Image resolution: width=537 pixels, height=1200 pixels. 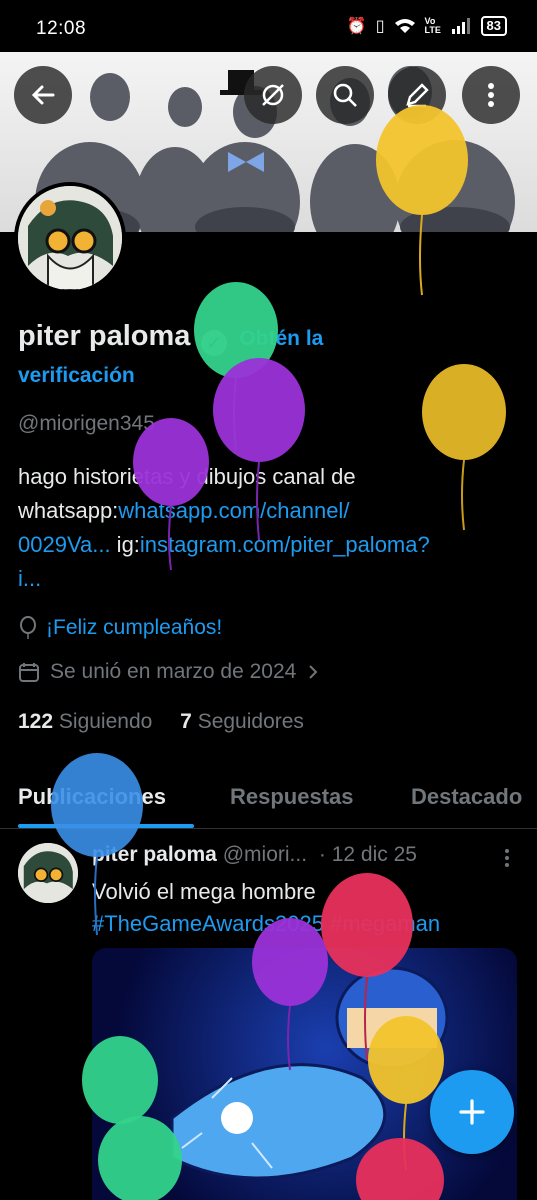 I want to click on profile-avatar, so click(x=70, y=238).